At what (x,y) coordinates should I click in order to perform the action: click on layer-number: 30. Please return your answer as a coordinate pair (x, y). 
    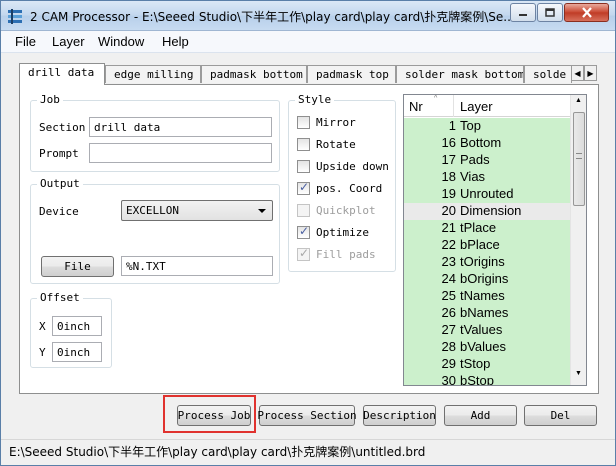
    Looking at the image, I should click on (448, 379).